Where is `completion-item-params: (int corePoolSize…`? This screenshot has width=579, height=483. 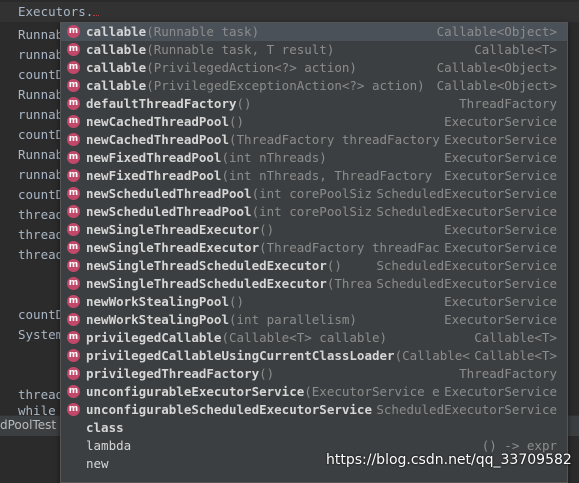
completion-item-params: (int corePoolSize… is located at coordinates (319, 211).